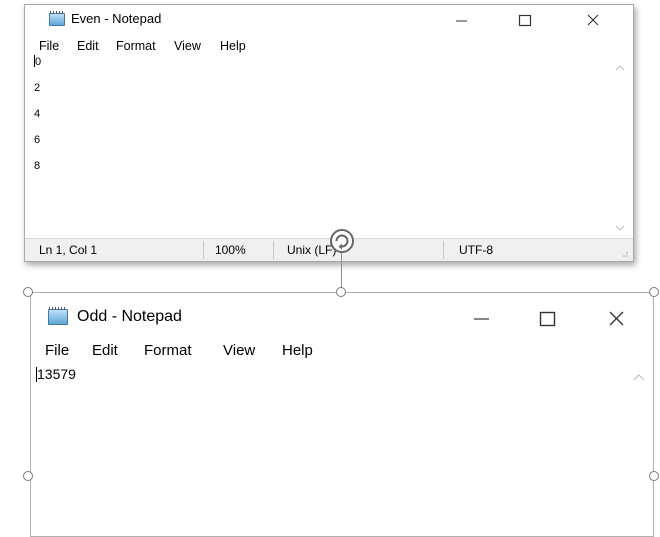 This screenshot has height=537, width=660. I want to click on text-line: 4, so click(37, 114).